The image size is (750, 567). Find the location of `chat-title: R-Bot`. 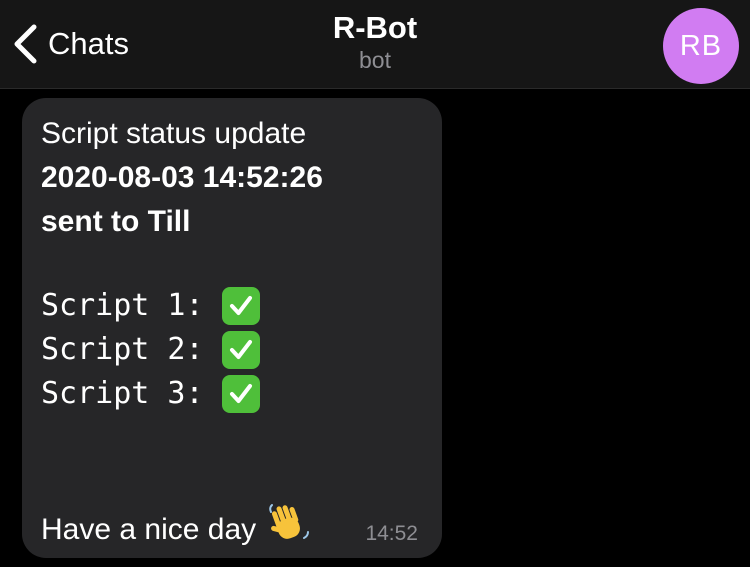

chat-title: R-Bot is located at coordinates (375, 27).